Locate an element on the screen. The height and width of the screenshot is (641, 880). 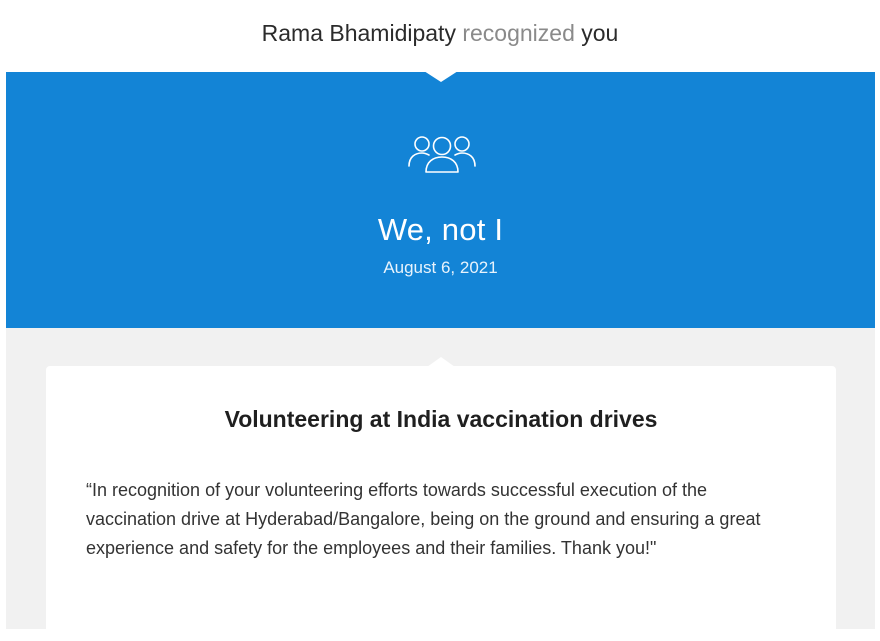
action-text: recognized is located at coordinates (518, 32).